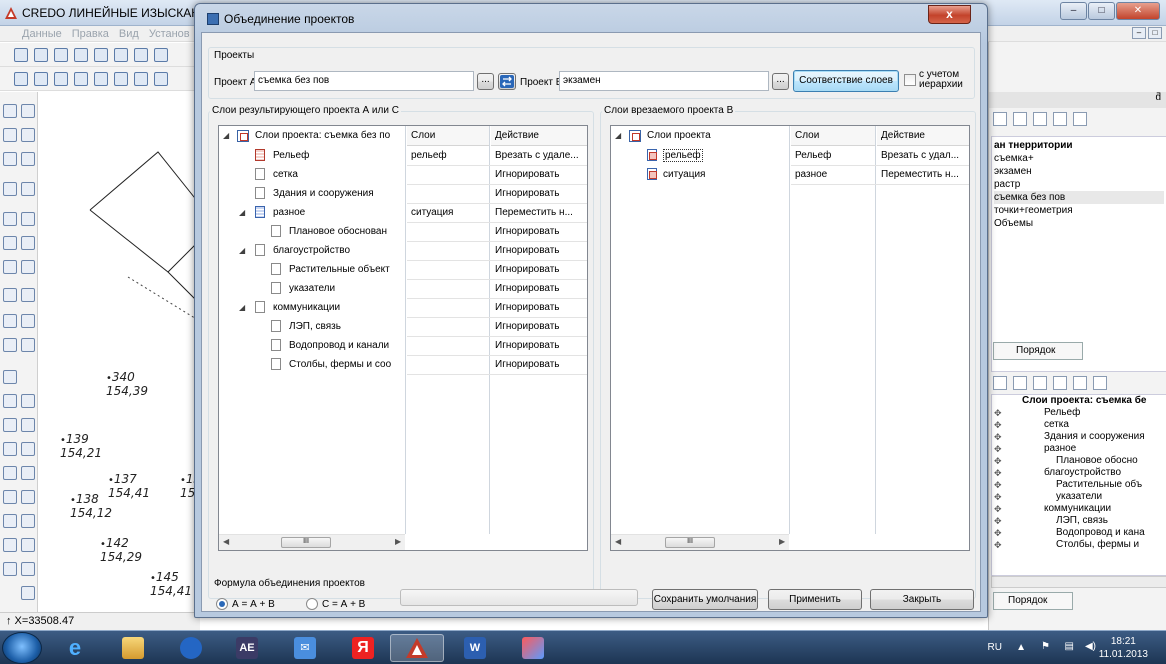 This screenshot has height=664, width=1166. I want to click on ie-taskbar-button: e, so click(75, 648).